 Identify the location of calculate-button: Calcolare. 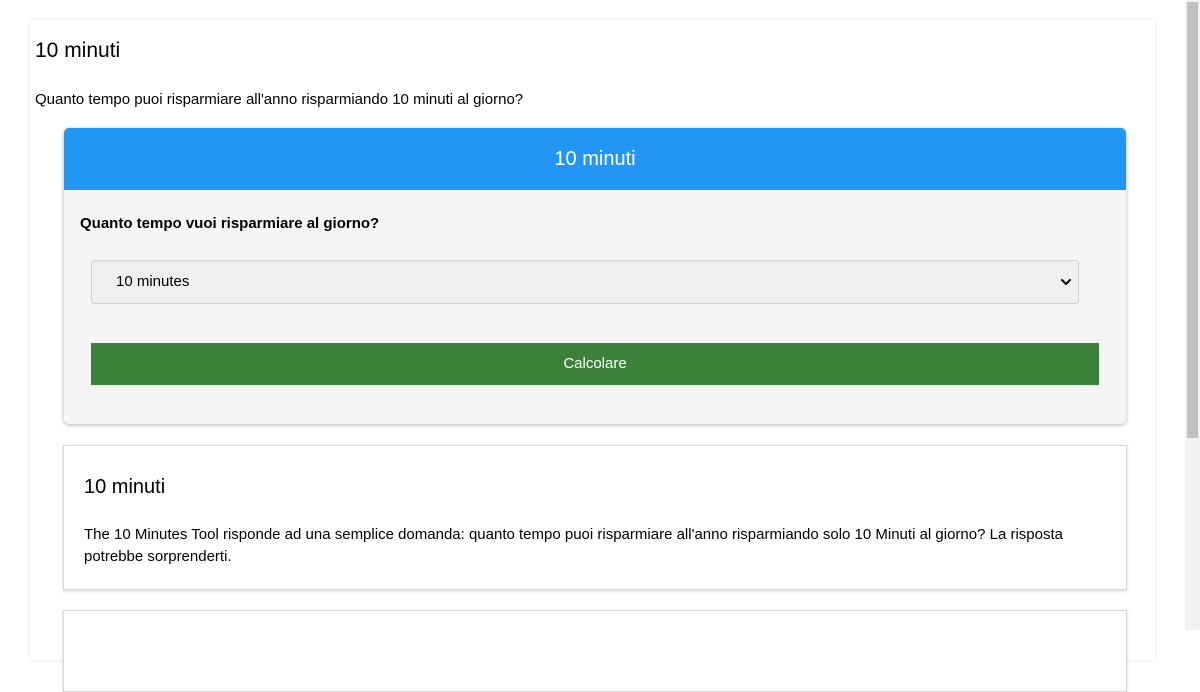
(595, 364).